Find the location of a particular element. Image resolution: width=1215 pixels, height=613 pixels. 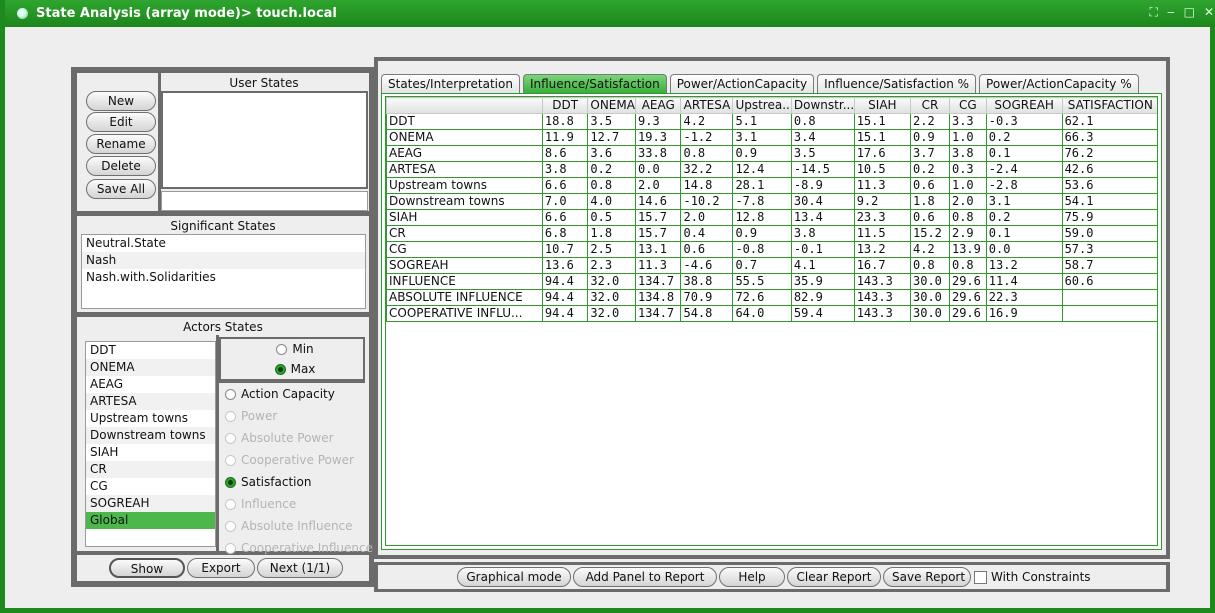

table-cell: 12.7 is located at coordinates (612, 137).